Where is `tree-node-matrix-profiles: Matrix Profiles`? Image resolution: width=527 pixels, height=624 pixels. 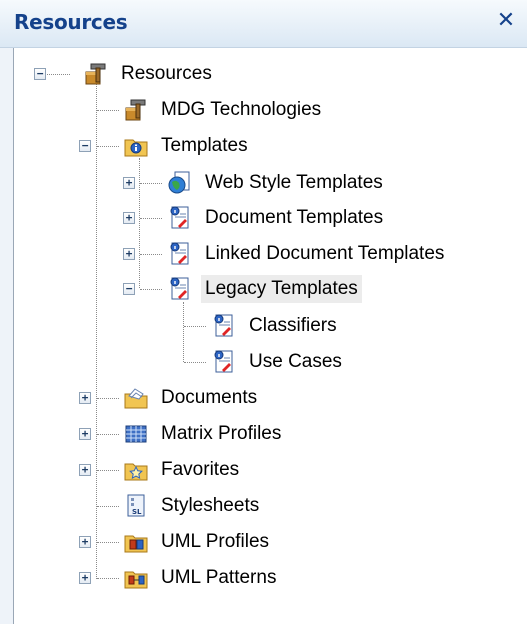 tree-node-matrix-profiles: Matrix Profiles is located at coordinates (204, 434).